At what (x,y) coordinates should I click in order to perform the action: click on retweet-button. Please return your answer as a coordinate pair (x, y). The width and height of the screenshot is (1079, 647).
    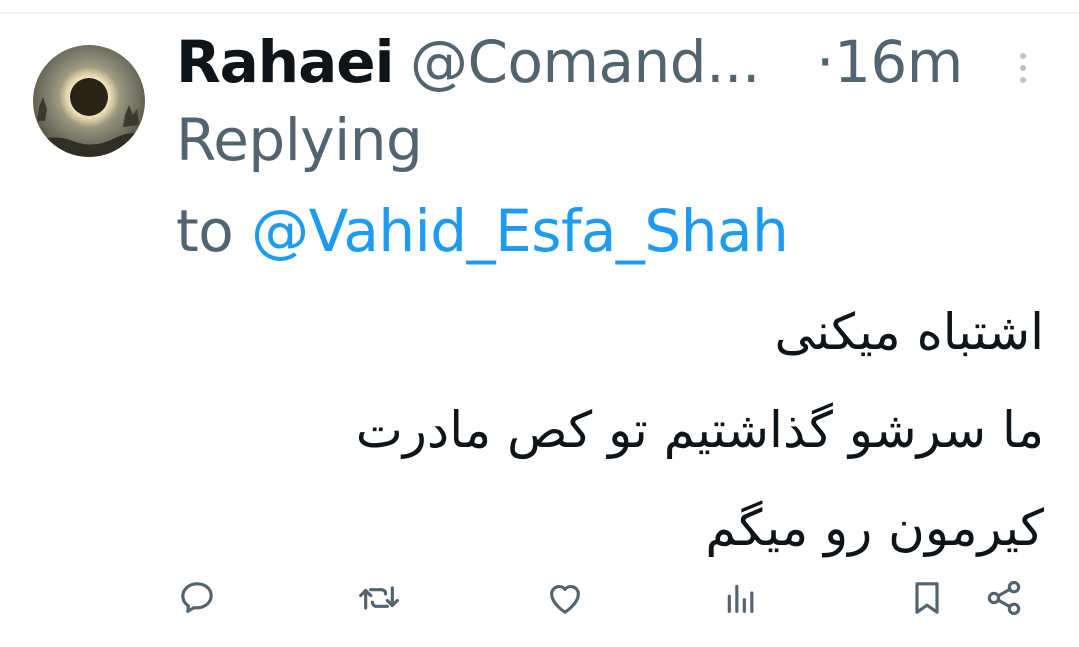
    Looking at the image, I should click on (379, 598).